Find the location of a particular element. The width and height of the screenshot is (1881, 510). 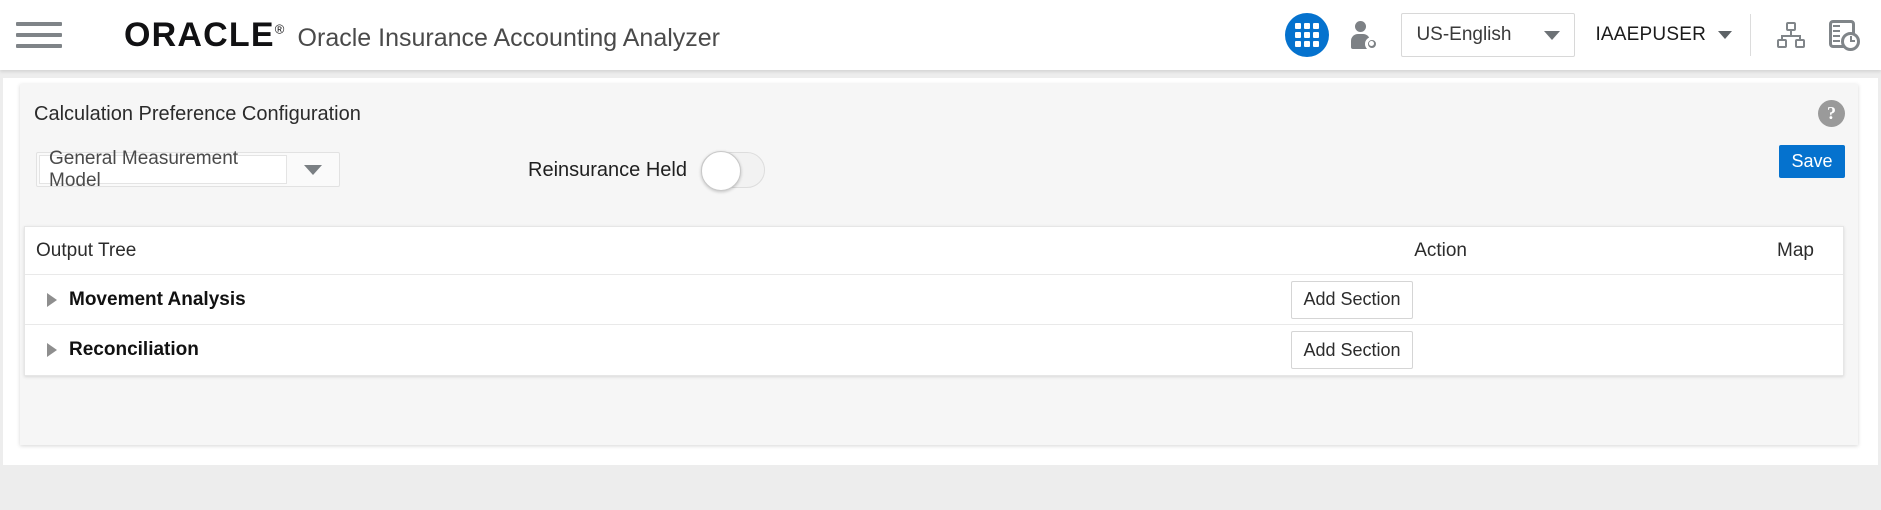

document-lines is located at coordinates (1836, 35).